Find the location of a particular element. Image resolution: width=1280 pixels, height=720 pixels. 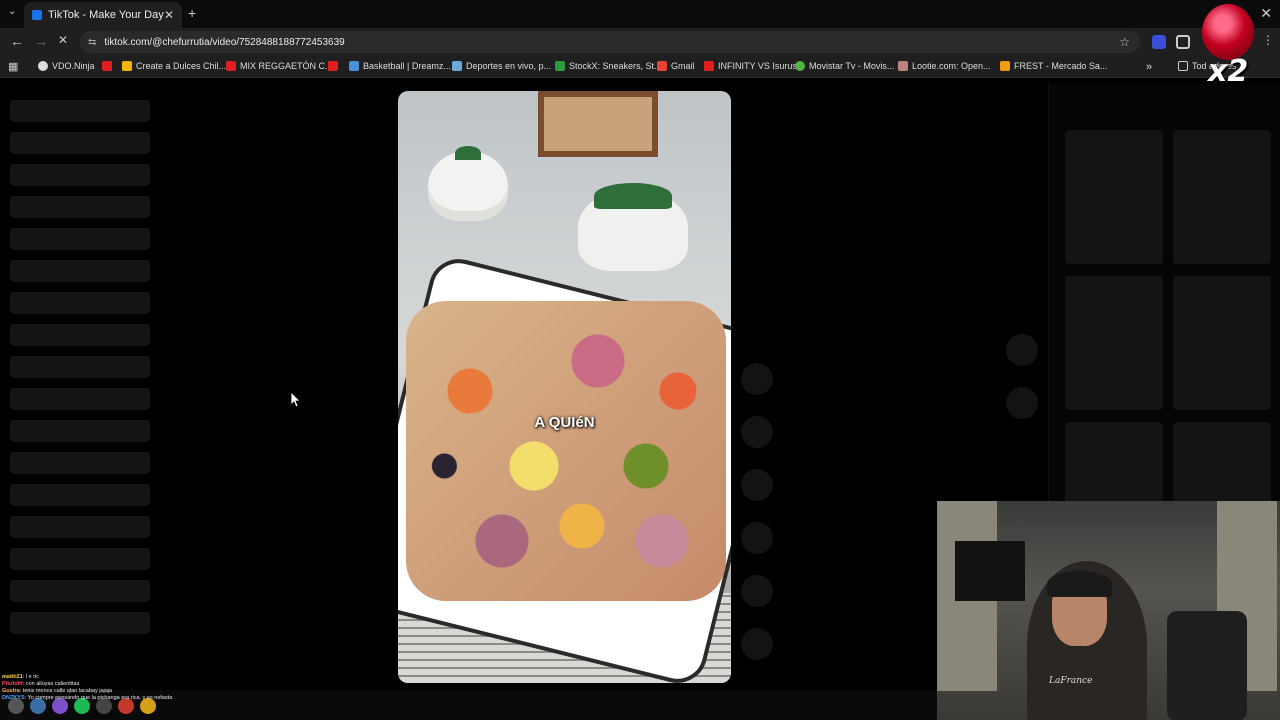

stop-loading-button: ✕ is located at coordinates (63, 40).